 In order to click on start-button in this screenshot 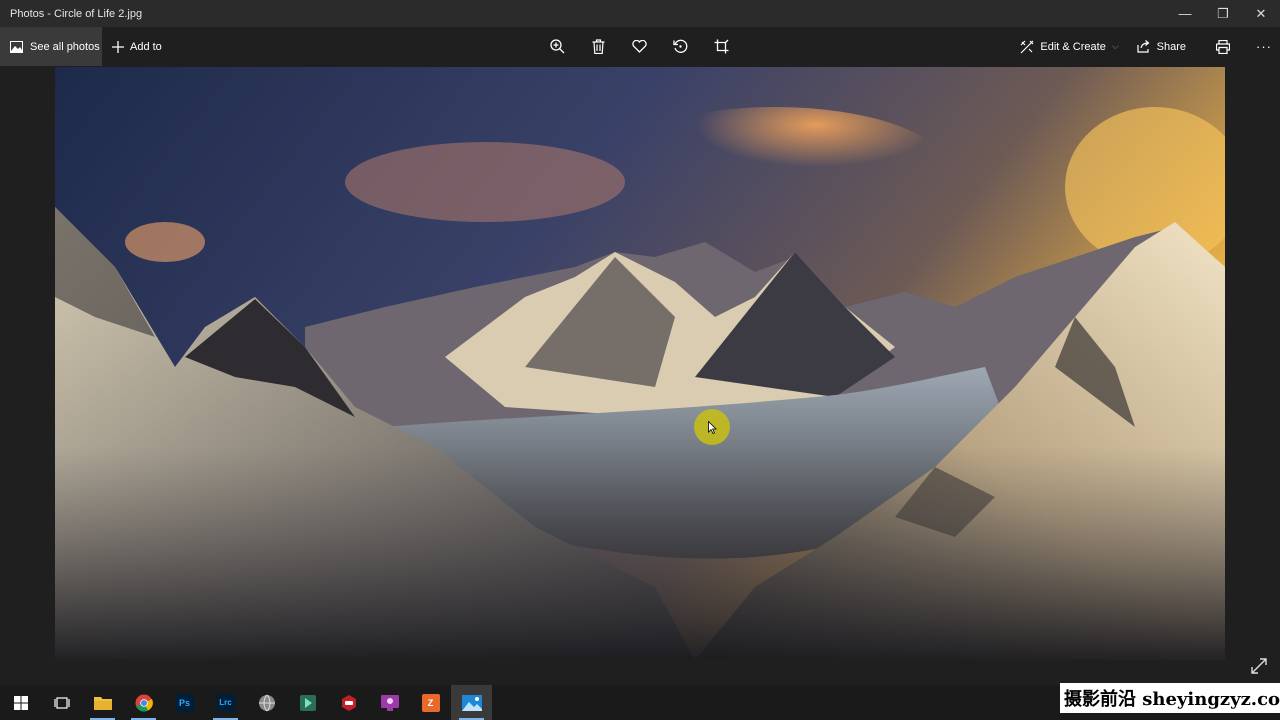, I will do `click(20, 702)`.